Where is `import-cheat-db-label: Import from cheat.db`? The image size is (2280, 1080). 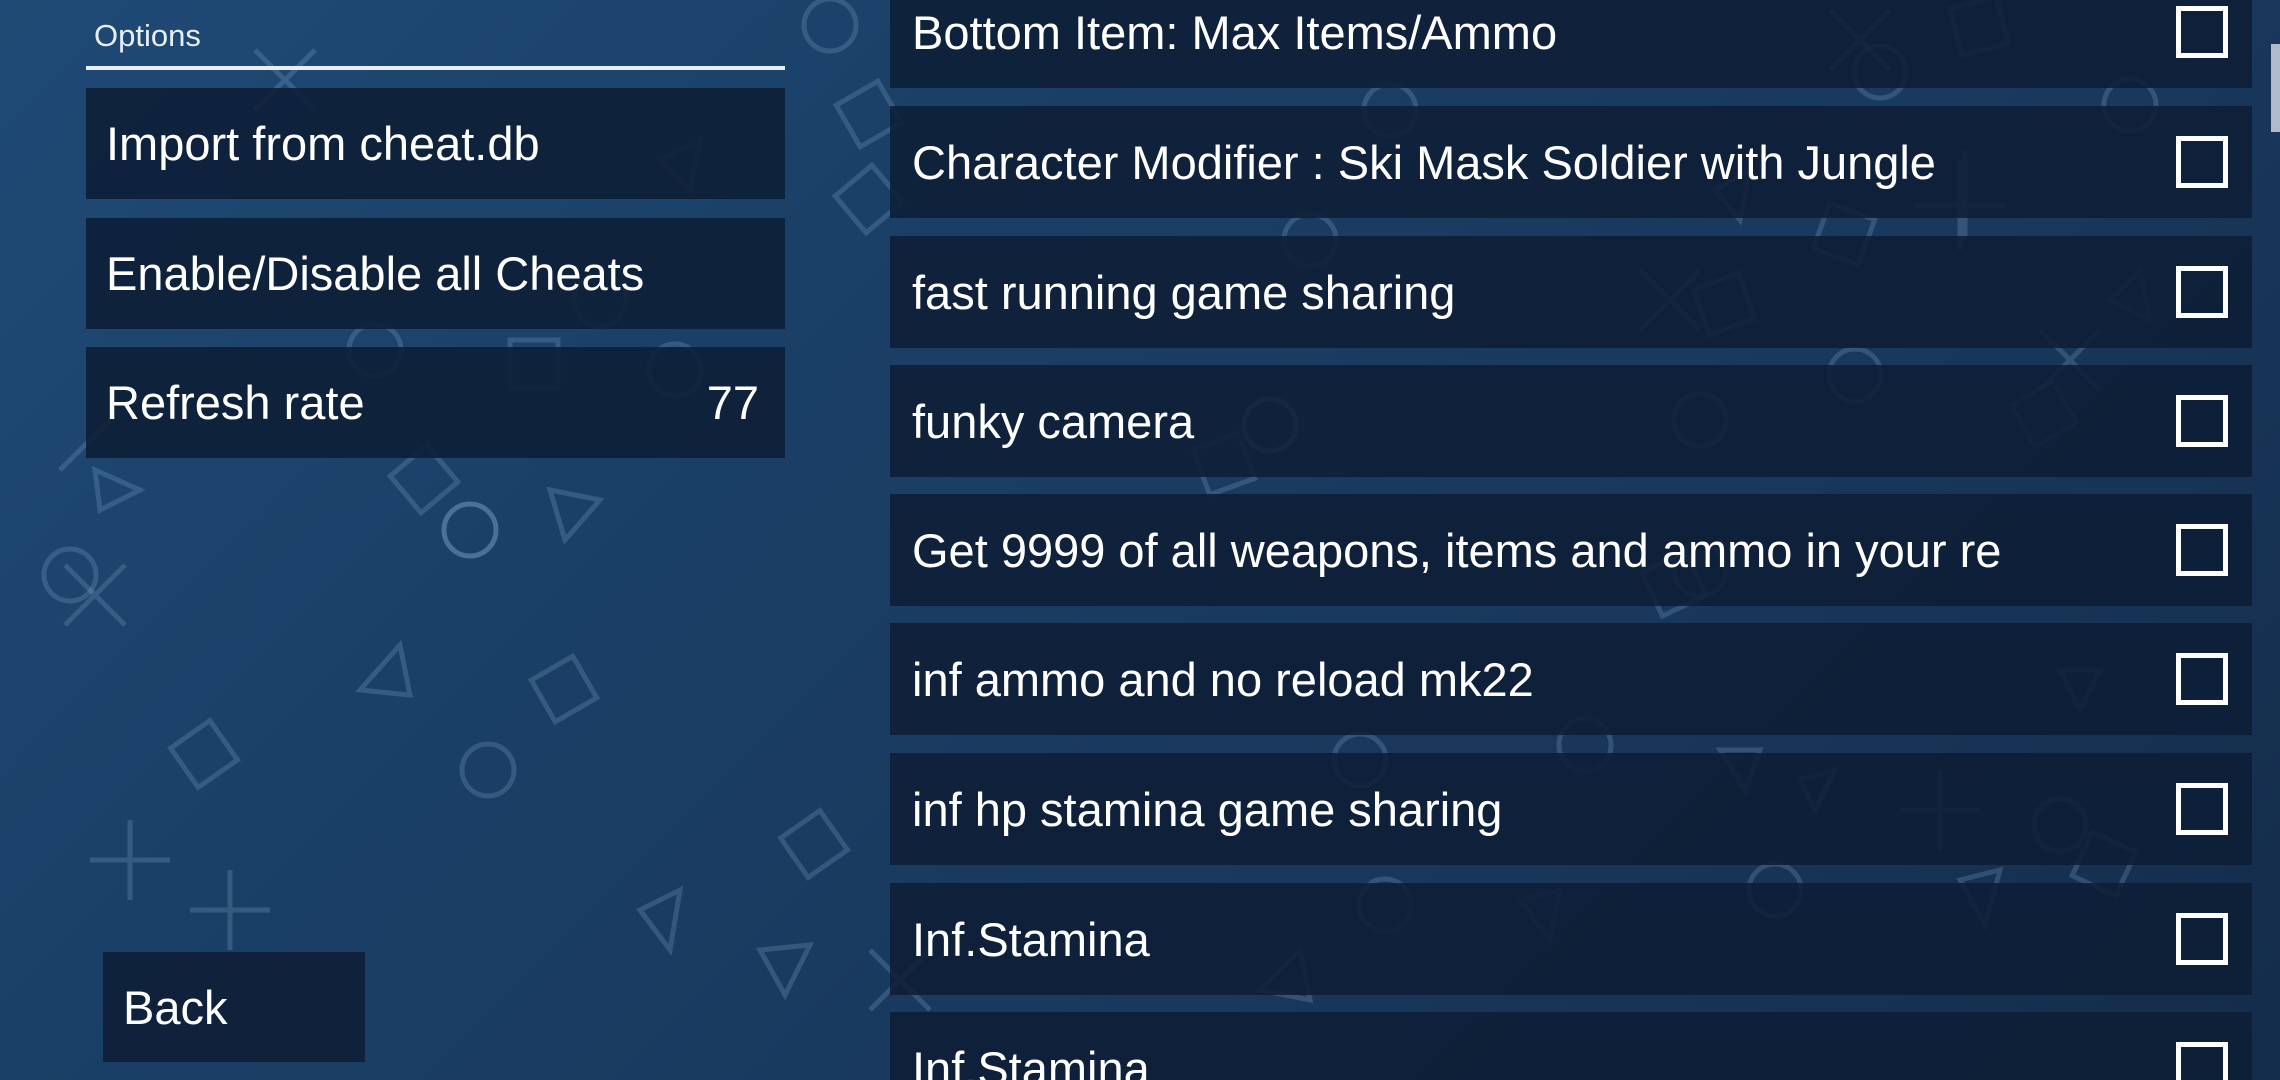 import-cheat-db-label: Import from cheat.db is located at coordinates (323, 143).